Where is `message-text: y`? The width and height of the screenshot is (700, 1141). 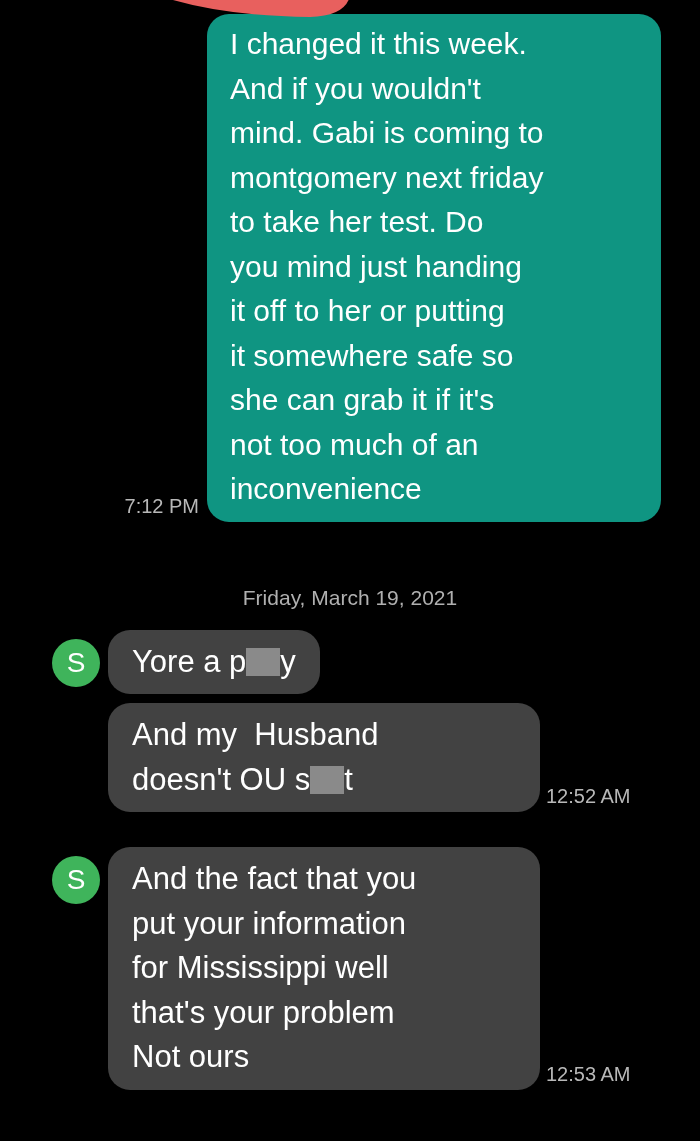
message-text: y is located at coordinates (288, 661).